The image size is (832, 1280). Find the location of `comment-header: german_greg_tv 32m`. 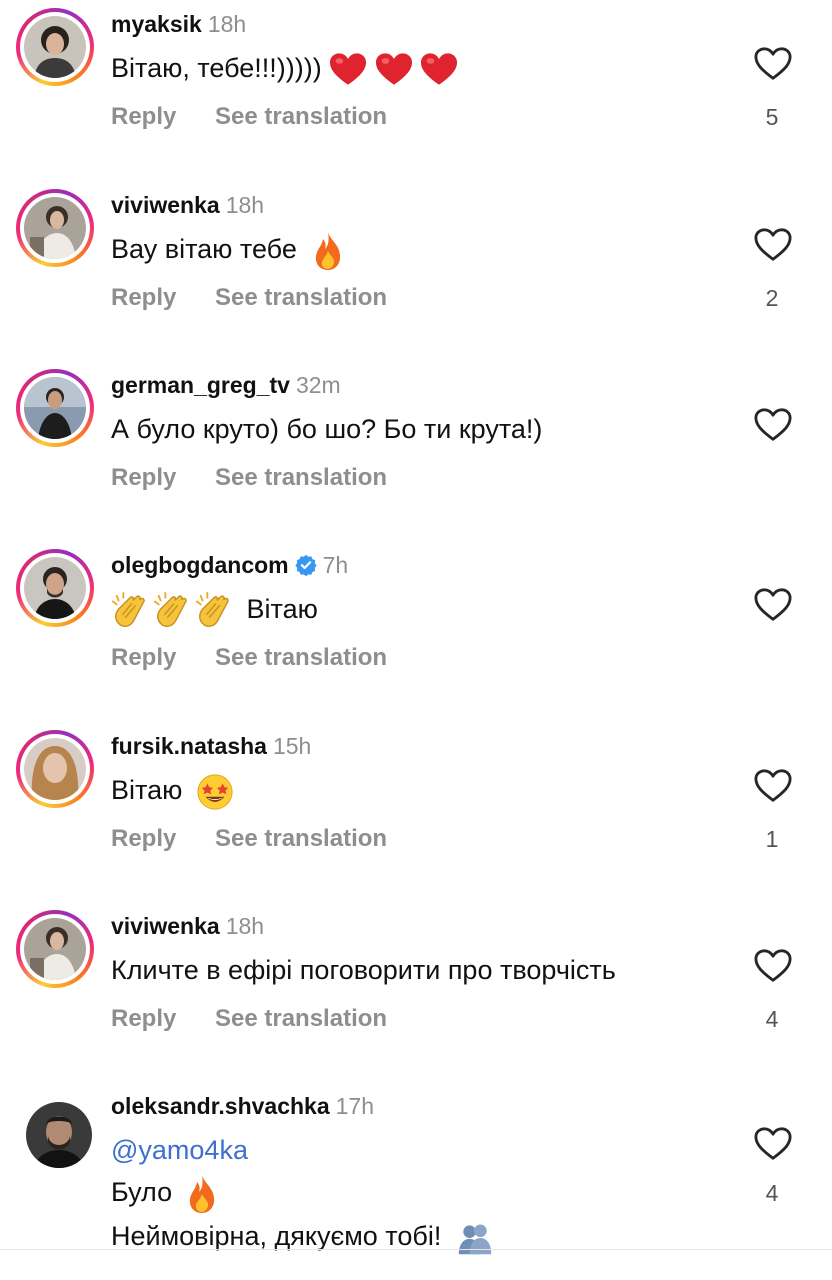

comment-header: german_greg_tv 32m is located at coordinates (226, 385).